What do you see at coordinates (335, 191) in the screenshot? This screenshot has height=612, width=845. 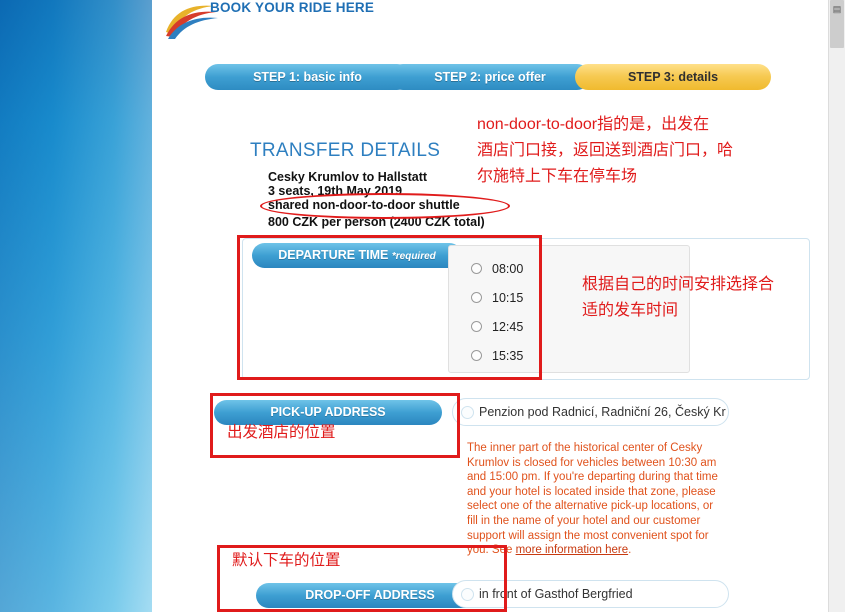 I see `transfer-seats-date: 3 seats, 19th May 2019` at bounding box center [335, 191].